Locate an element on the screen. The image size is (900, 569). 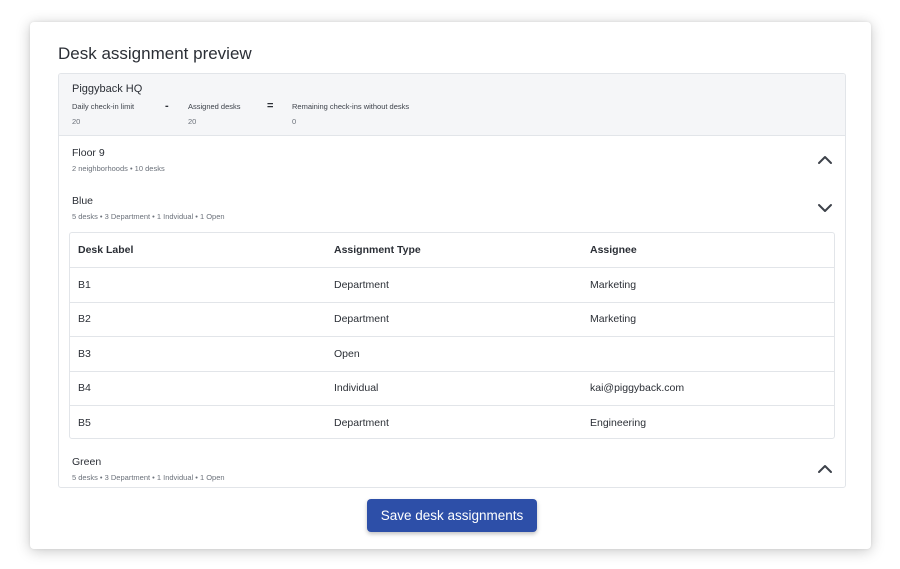
metric-value: 0 is located at coordinates (294, 121).